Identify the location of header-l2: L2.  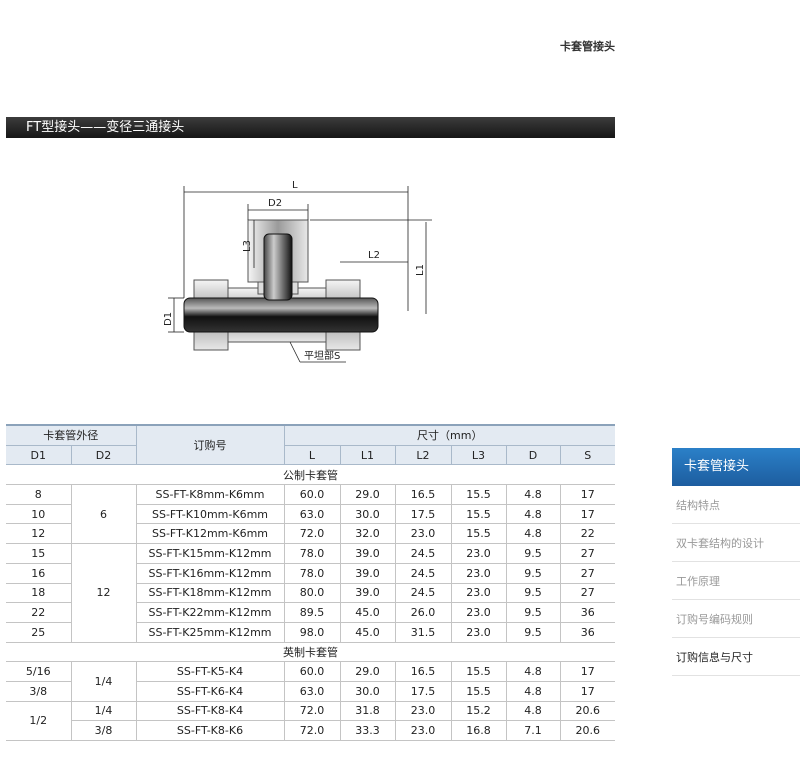
(423, 455).